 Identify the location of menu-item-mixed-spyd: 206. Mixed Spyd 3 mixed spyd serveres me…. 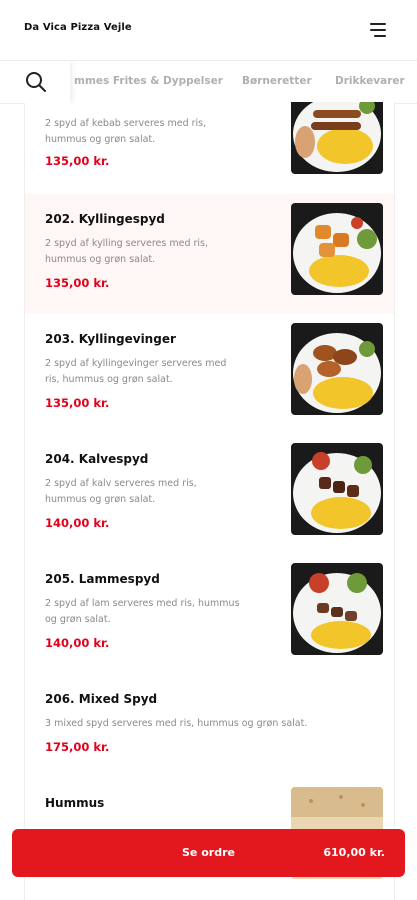
(209, 726).